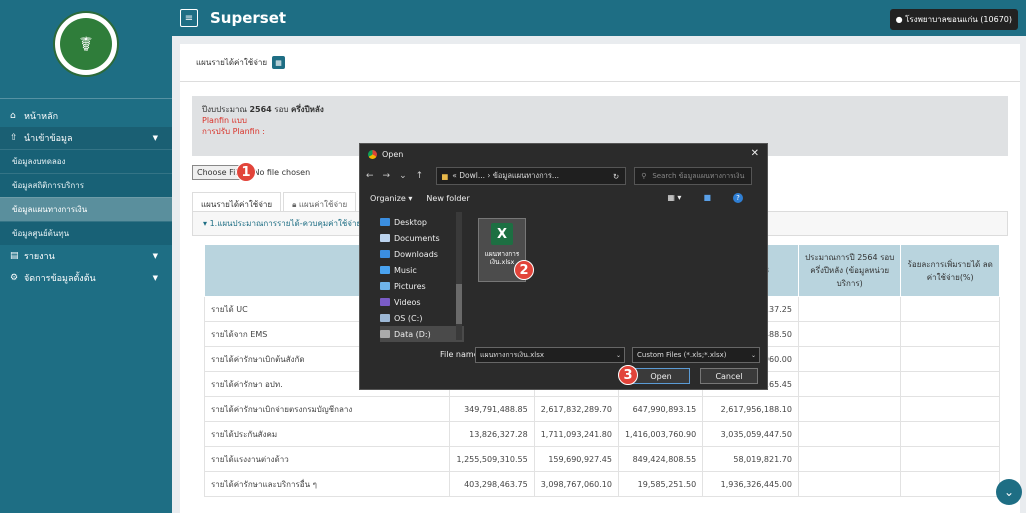 The image size is (1026, 513). What do you see at coordinates (385, 254) in the screenshot?
I see `download-icon` at bounding box center [385, 254].